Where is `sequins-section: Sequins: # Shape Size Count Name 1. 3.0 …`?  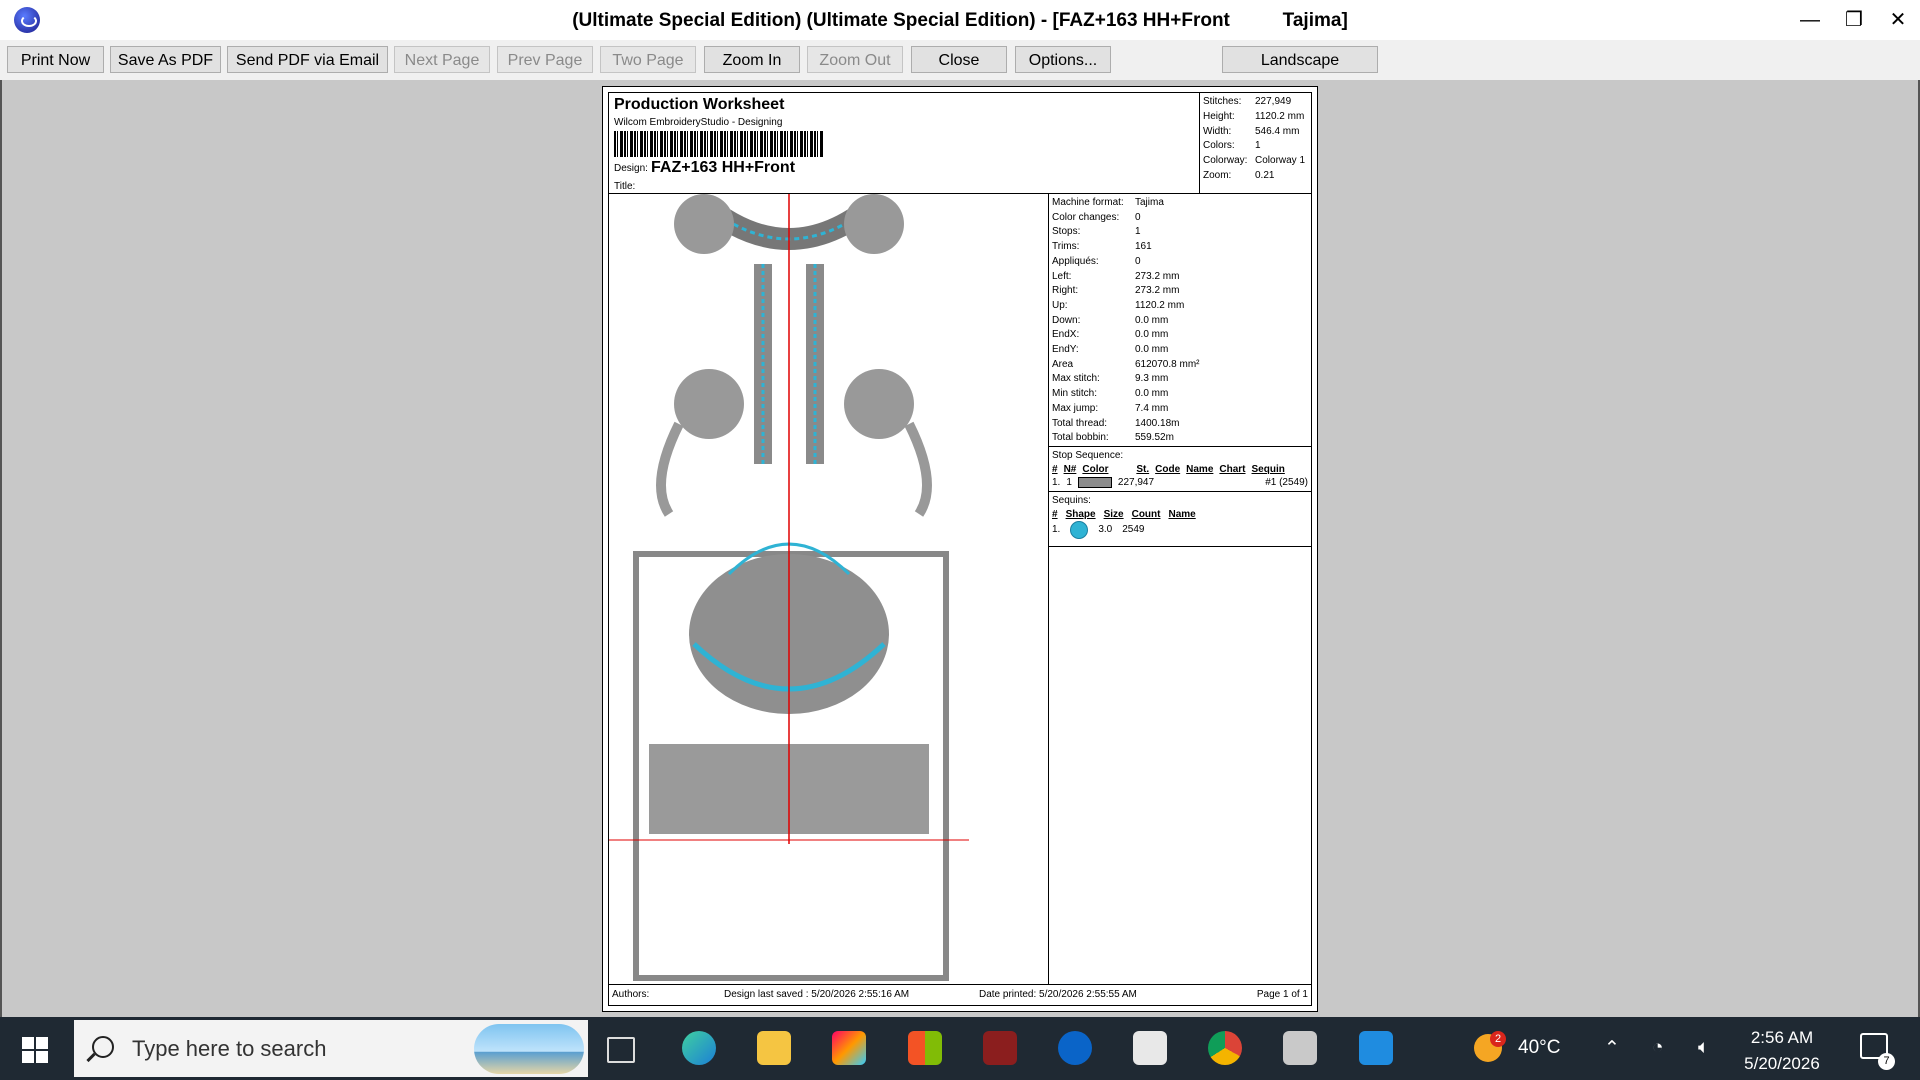
sequins-section: Sequins: # Shape Size Count Name 1. 3.0 … is located at coordinates (1180, 518).